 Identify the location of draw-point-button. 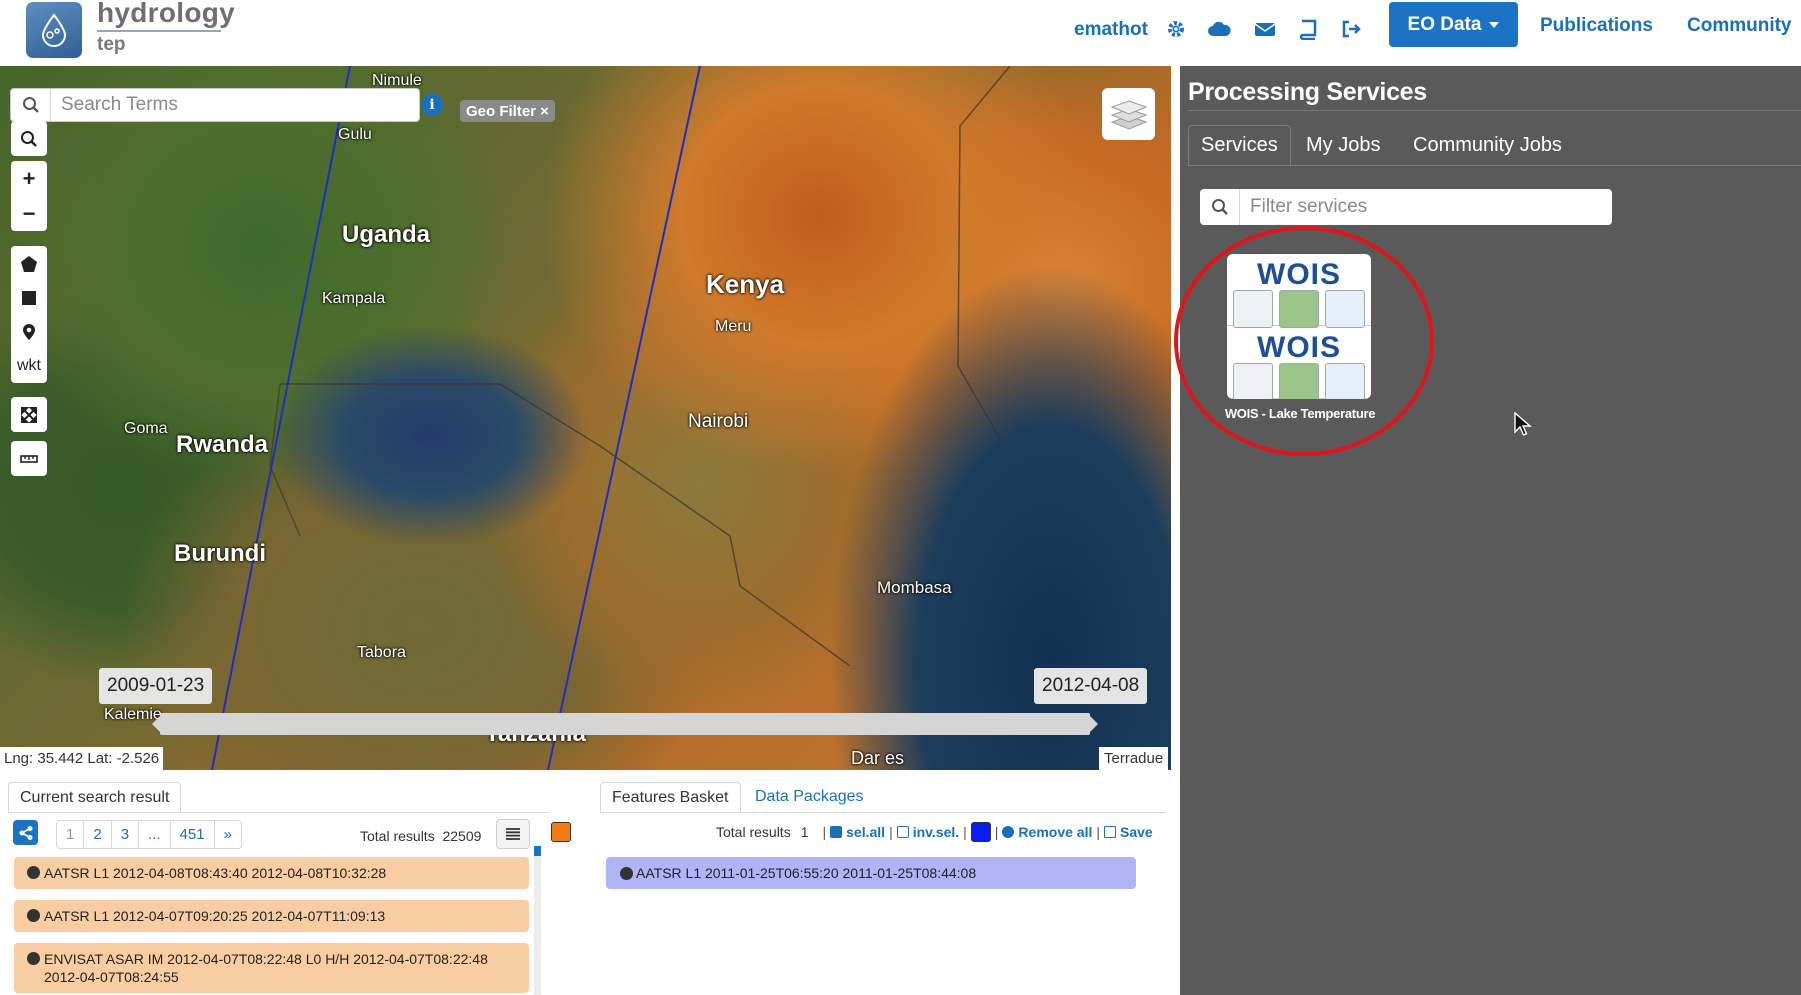
(29, 331).